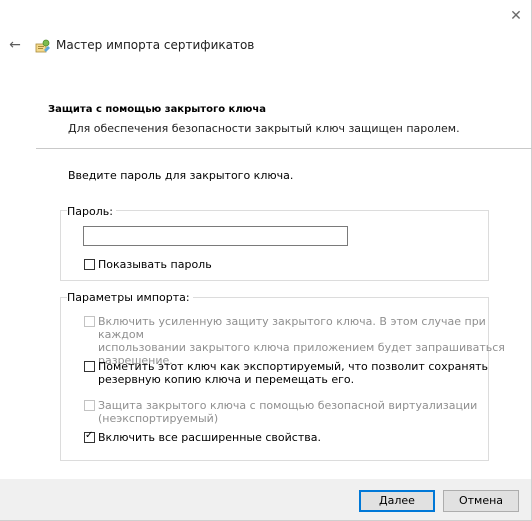 This screenshot has width=532, height=521. I want to click on next-button: Далее, so click(397, 501).